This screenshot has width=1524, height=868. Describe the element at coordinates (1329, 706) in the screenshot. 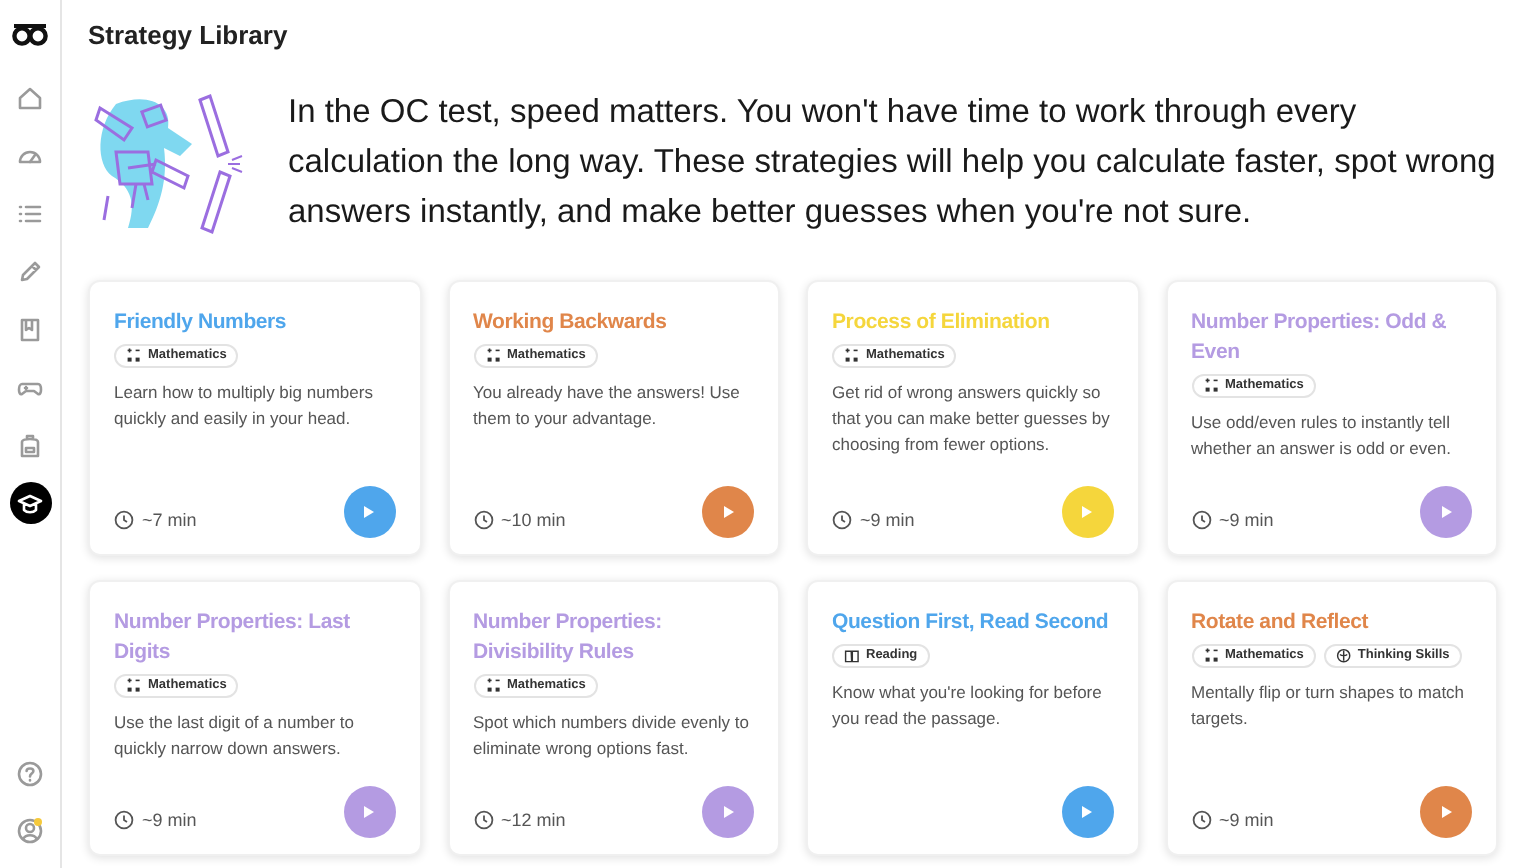

I see `card-description: Mentally flip or turn shapes to match targets.` at that location.